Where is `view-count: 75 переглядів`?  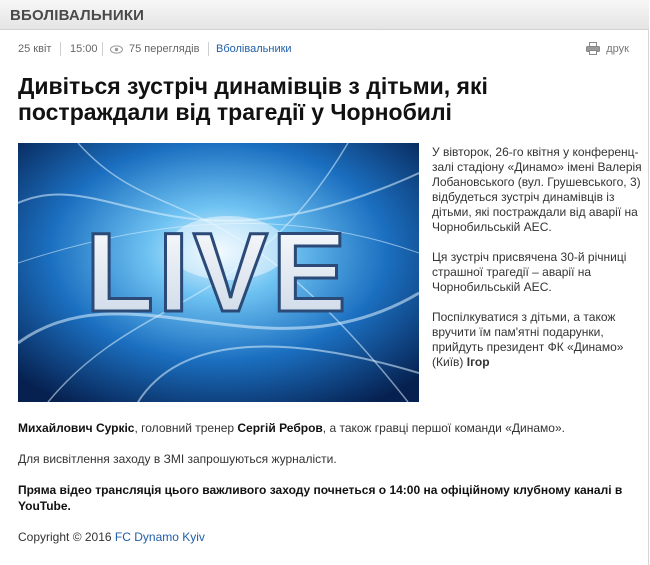 view-count: 75 переглядів is located at coordinates (164, 49).